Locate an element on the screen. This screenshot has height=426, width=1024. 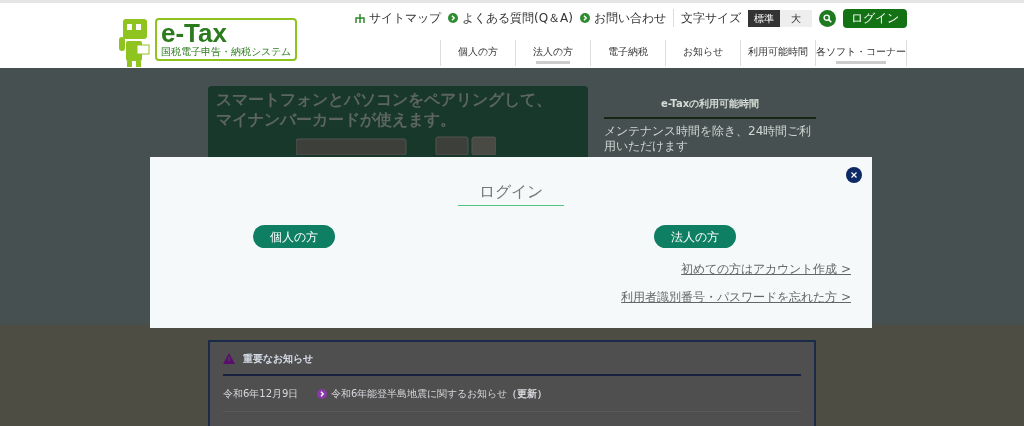
mascot-icon is located at coordinates (134, 42).